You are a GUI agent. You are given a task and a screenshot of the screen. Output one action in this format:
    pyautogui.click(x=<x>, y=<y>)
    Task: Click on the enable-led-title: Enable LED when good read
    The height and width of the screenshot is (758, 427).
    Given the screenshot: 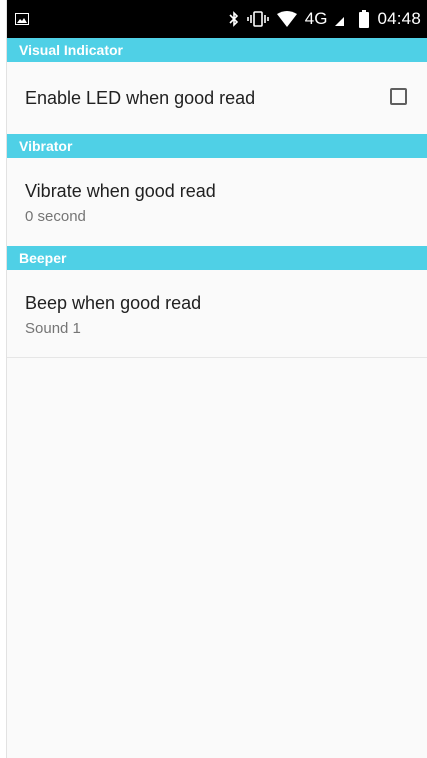 What is the action you would take?
    pyautogui.click(x=140, y=97)
    